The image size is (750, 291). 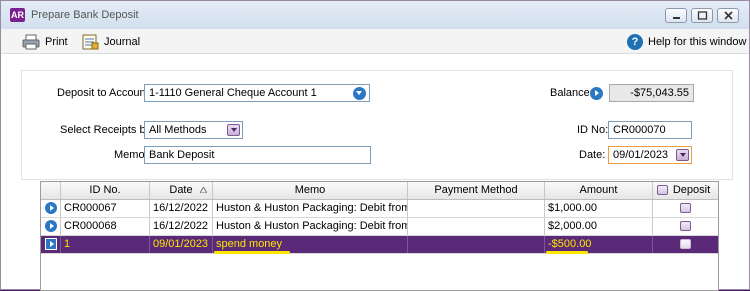 I want to click on id-no-input: CR000070, so click(x=650, y=130).